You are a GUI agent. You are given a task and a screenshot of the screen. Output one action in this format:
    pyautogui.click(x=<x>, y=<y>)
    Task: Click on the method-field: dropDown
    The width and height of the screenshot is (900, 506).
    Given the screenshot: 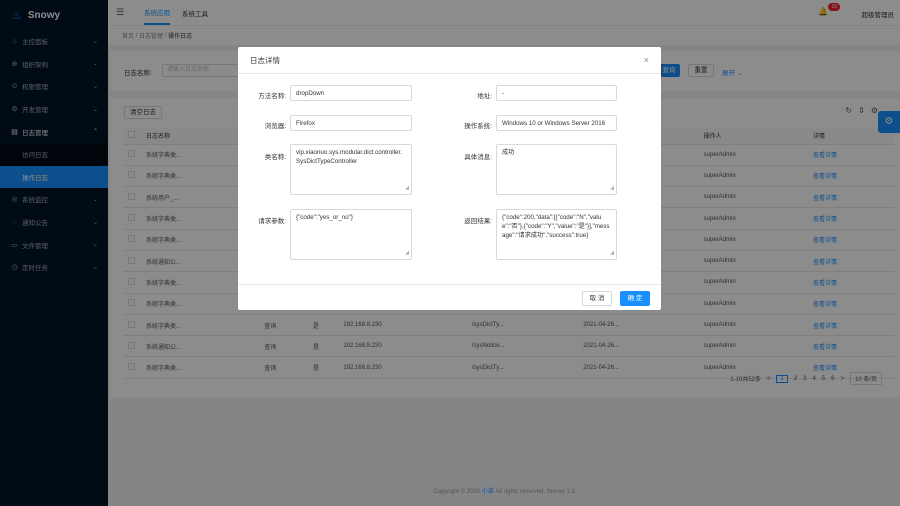 What is the action you would take?
    pyautogui.click(x=351, y=93)
    